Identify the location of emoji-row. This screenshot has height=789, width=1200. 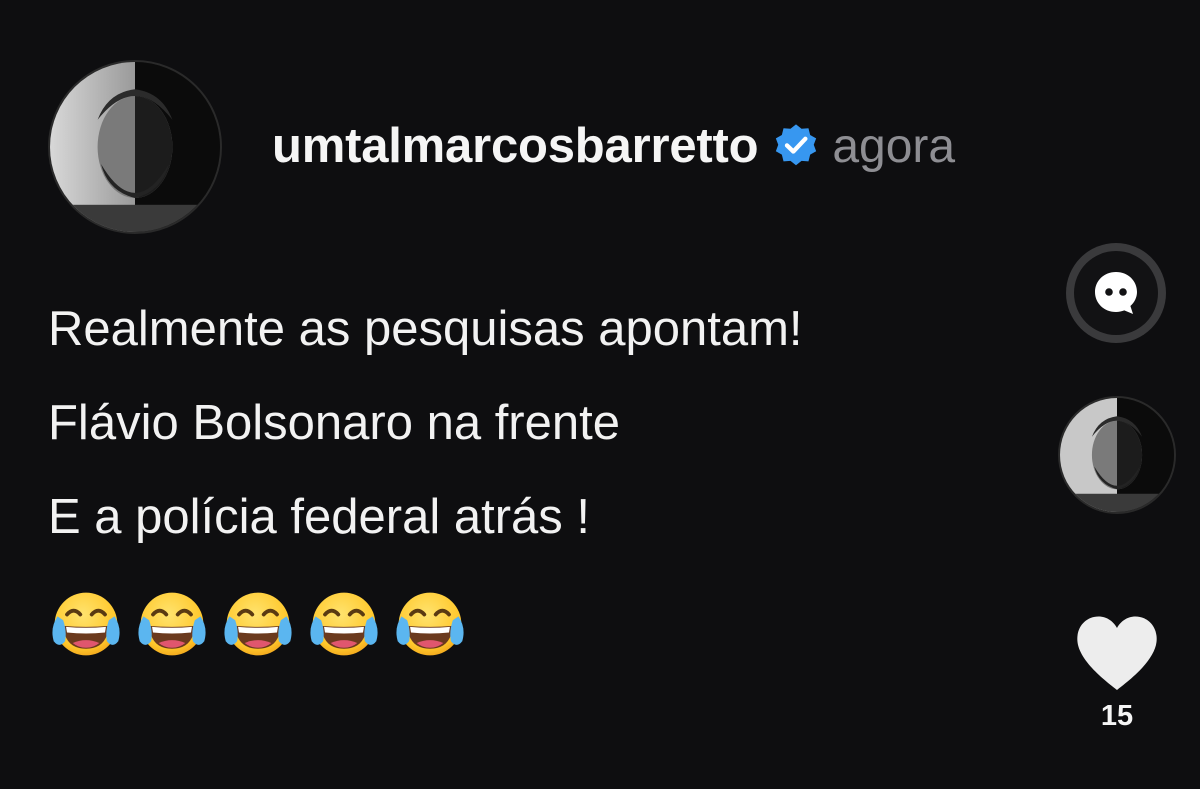
(258, 624).